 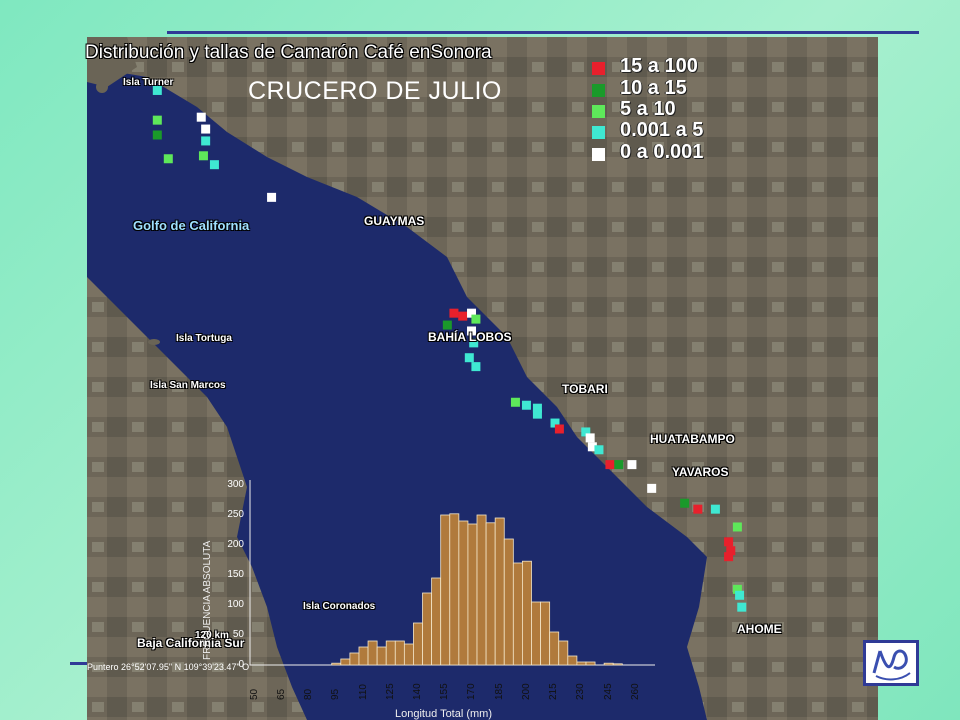 What do you see at coordinates (499, 691) in the screenshot?
I see `x-tick-label: 185` at bounding box center [499, 691].